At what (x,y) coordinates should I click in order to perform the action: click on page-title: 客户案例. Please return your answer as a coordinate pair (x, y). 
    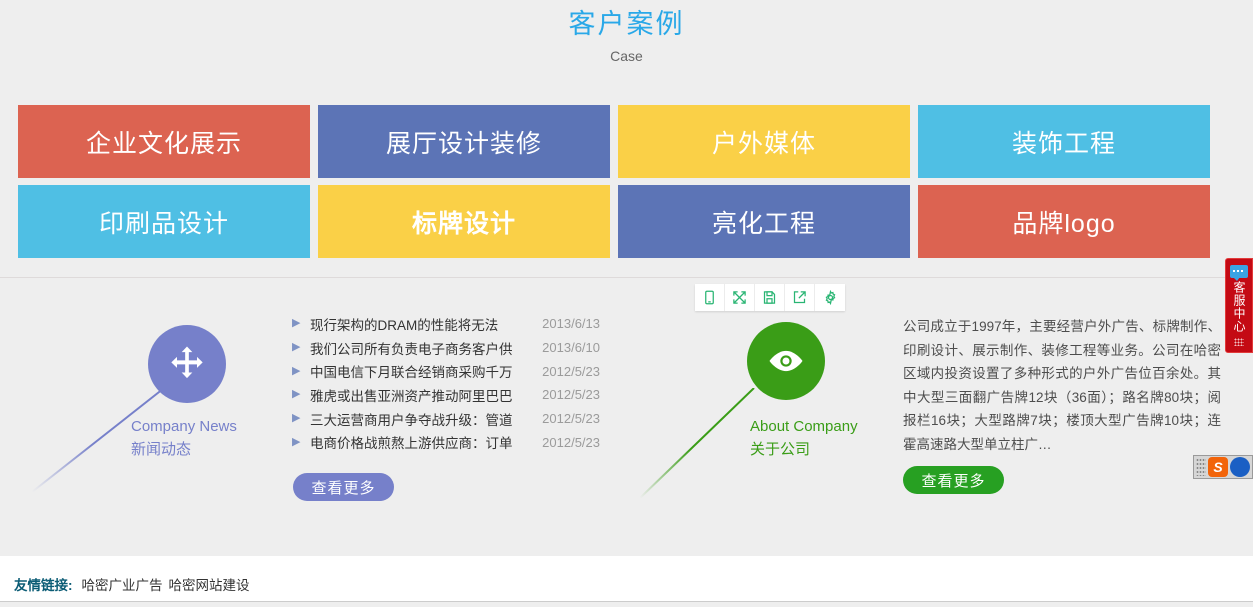
    Looking at the image, I should click on (626, 24).